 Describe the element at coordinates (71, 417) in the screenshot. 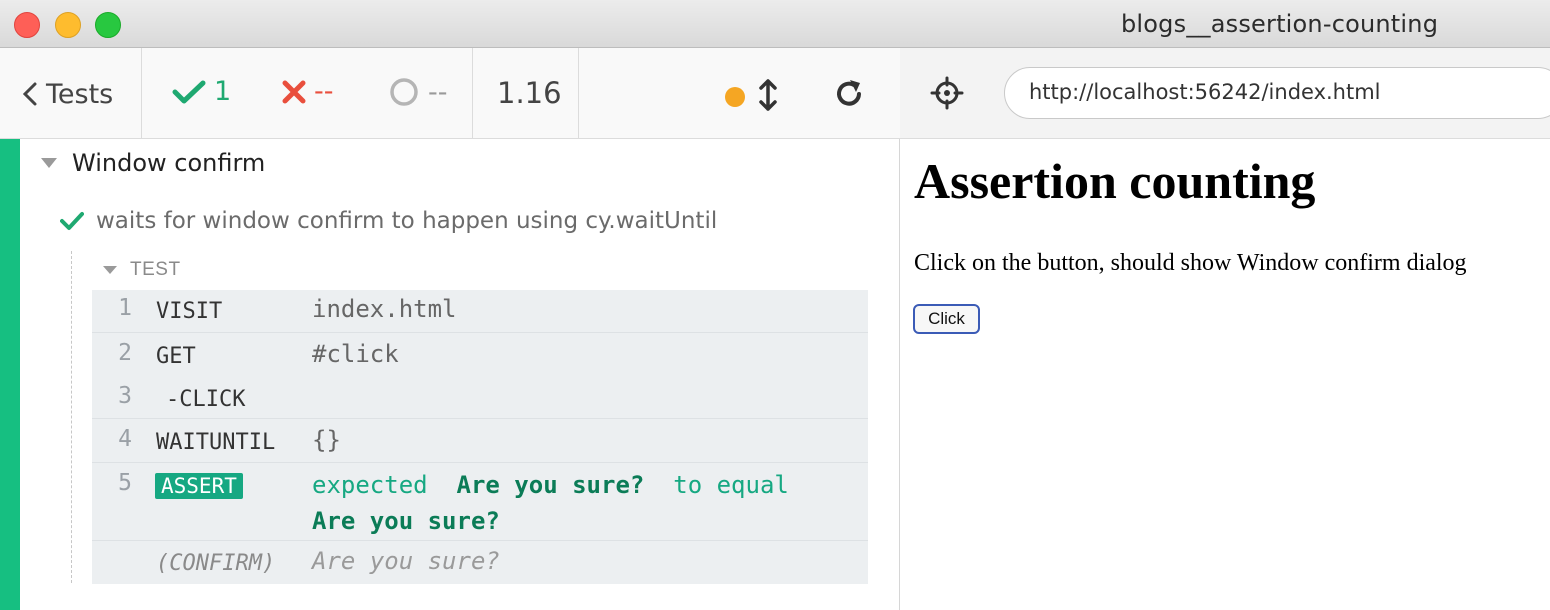

I see `hook-rail` at that location.